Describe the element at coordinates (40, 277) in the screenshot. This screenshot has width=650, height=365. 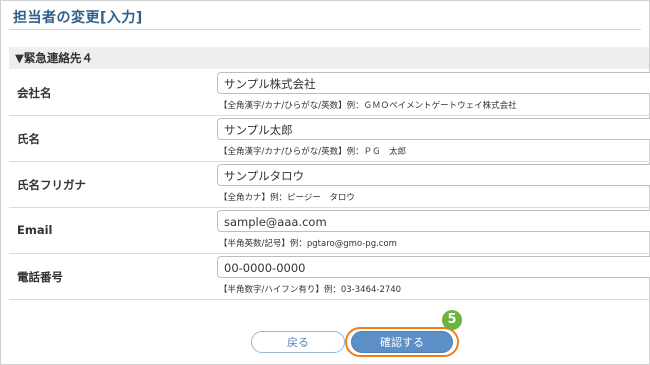
I see `phone-label: 電話番号` at that location.